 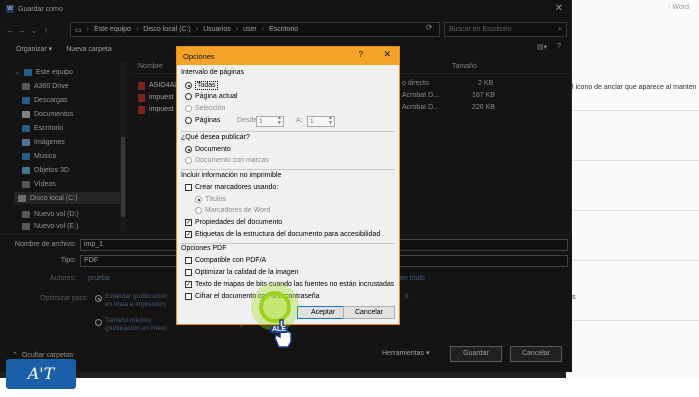 What do you see at coordinates (574, 297) in the screenshot?
I see `background-hint-text-2: s` at bounding box center [574, 297].